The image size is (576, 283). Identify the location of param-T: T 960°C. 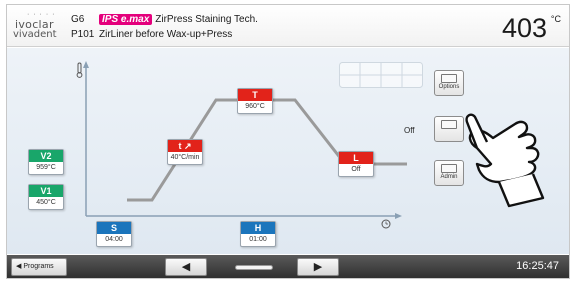
(255, 101).